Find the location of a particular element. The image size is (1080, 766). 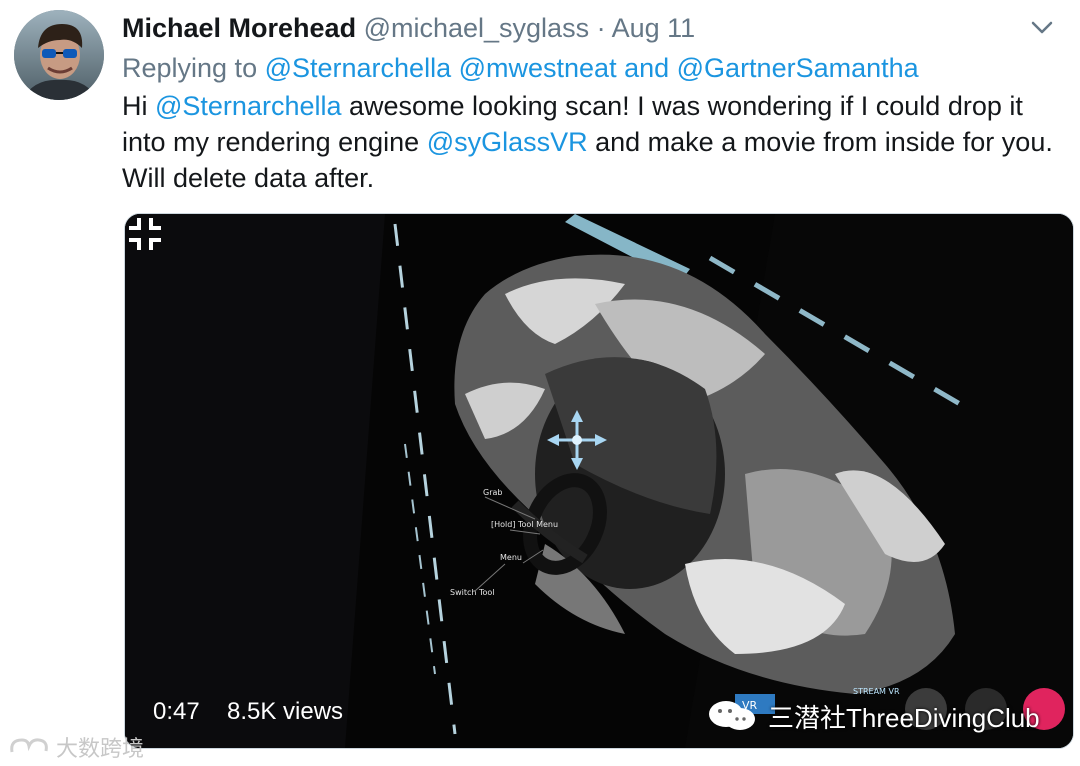

tool-menu-label: [Hold] Tool Menu is located at coordinates (524, 524).